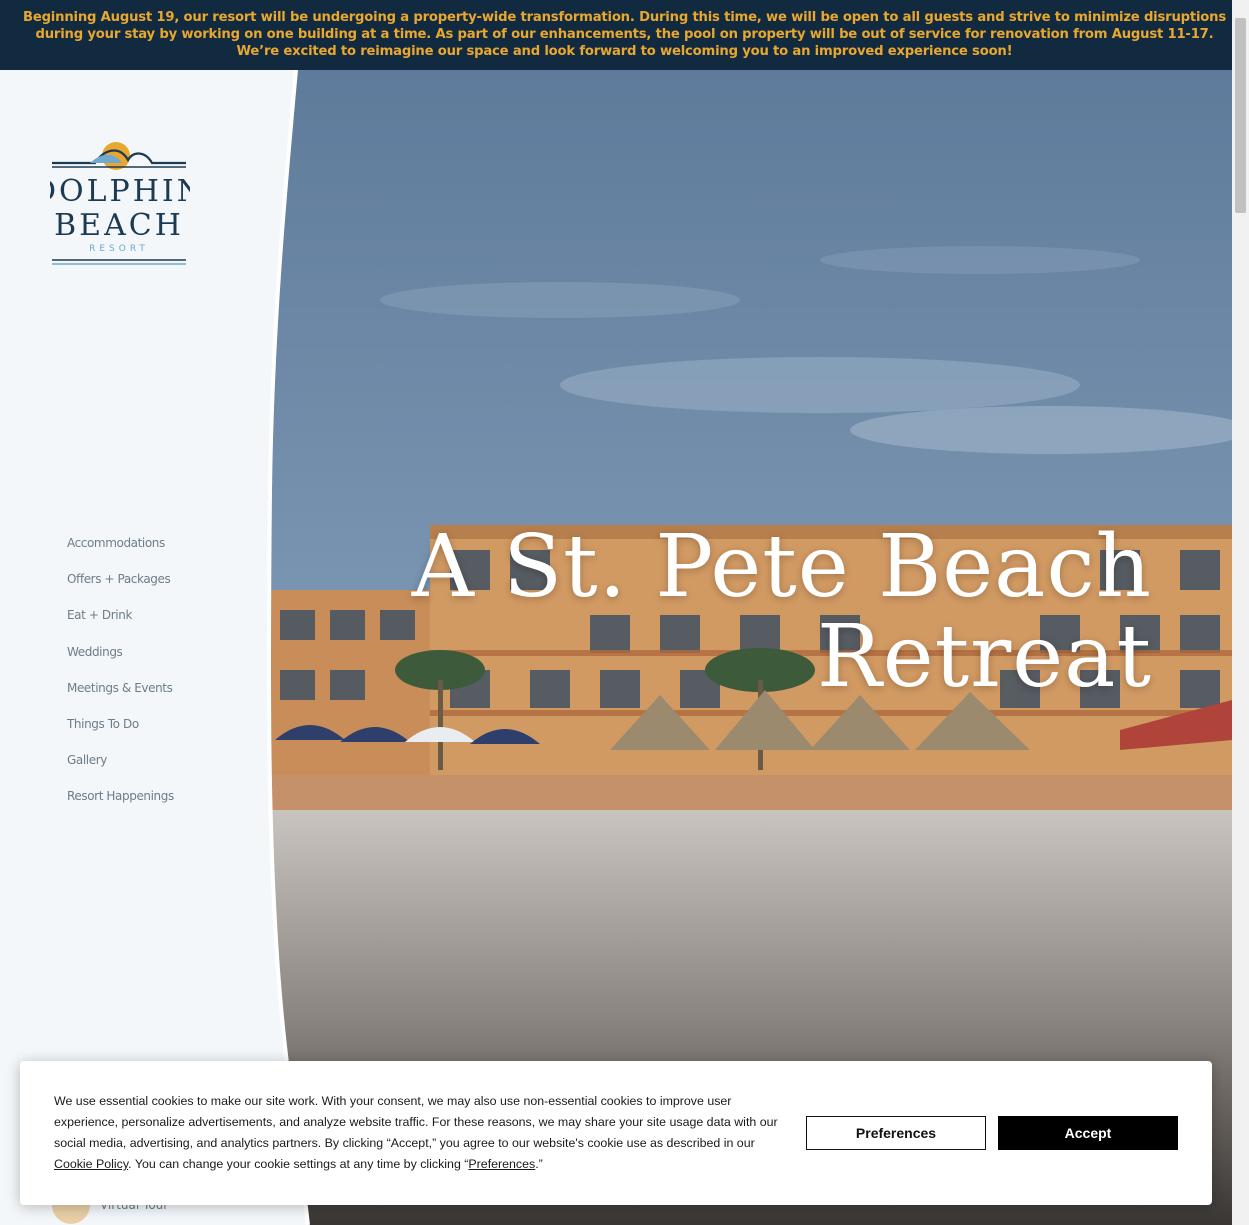 The height and width of the screenshot is (1225, 1249). Describe the element at coordinates (91, 1164) in the screenshot. I see `cookie-policy-link: Cookie Policy` at that location.